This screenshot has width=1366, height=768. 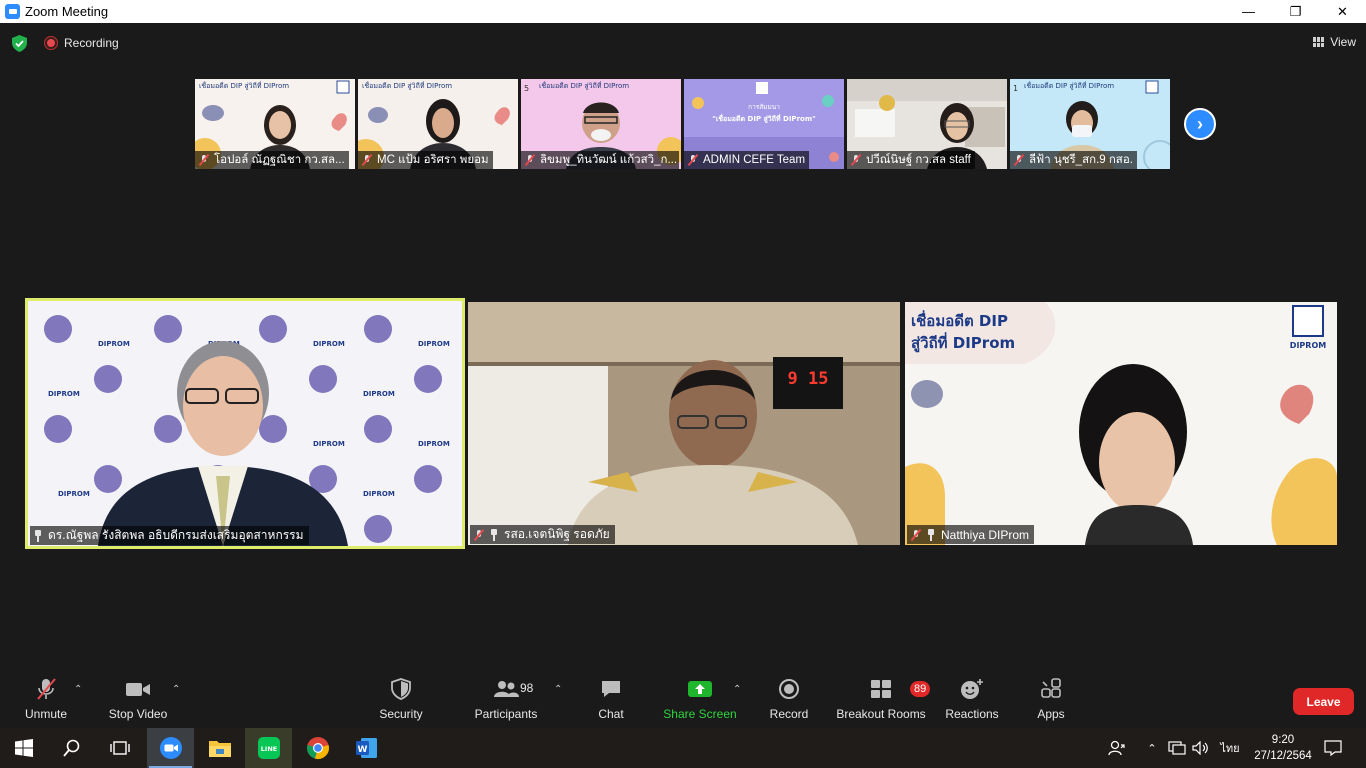 I want to click on network-icon, so click(x=1177, y=748).